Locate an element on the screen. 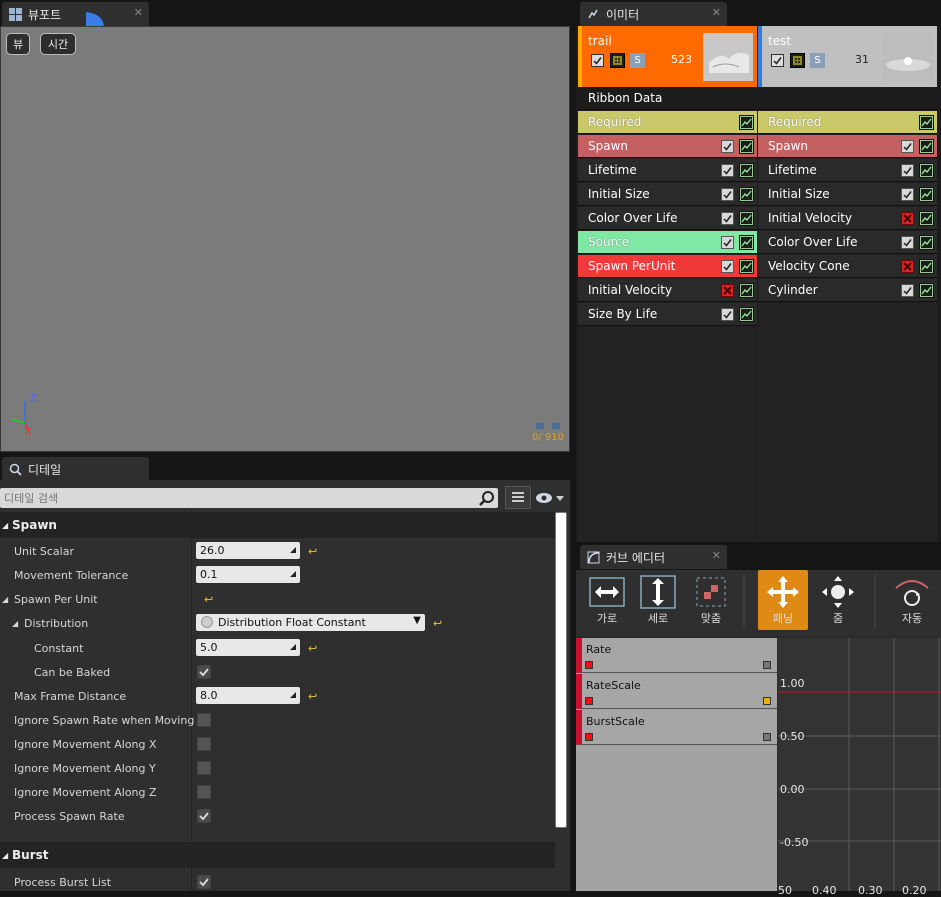 The height and width of the screenshot is (897, 941). max-frame-distance-field: 8.0 is located at coordinates (248, 695).